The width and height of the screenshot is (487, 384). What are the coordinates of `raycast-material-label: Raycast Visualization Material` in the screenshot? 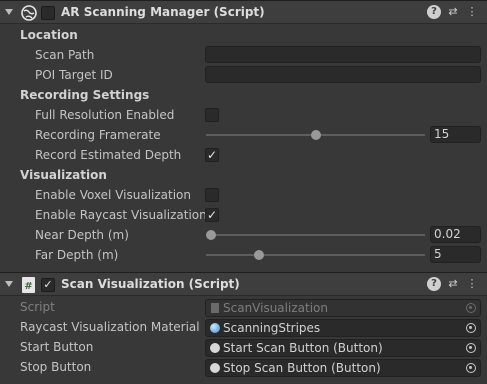 It's located at (110, 327).